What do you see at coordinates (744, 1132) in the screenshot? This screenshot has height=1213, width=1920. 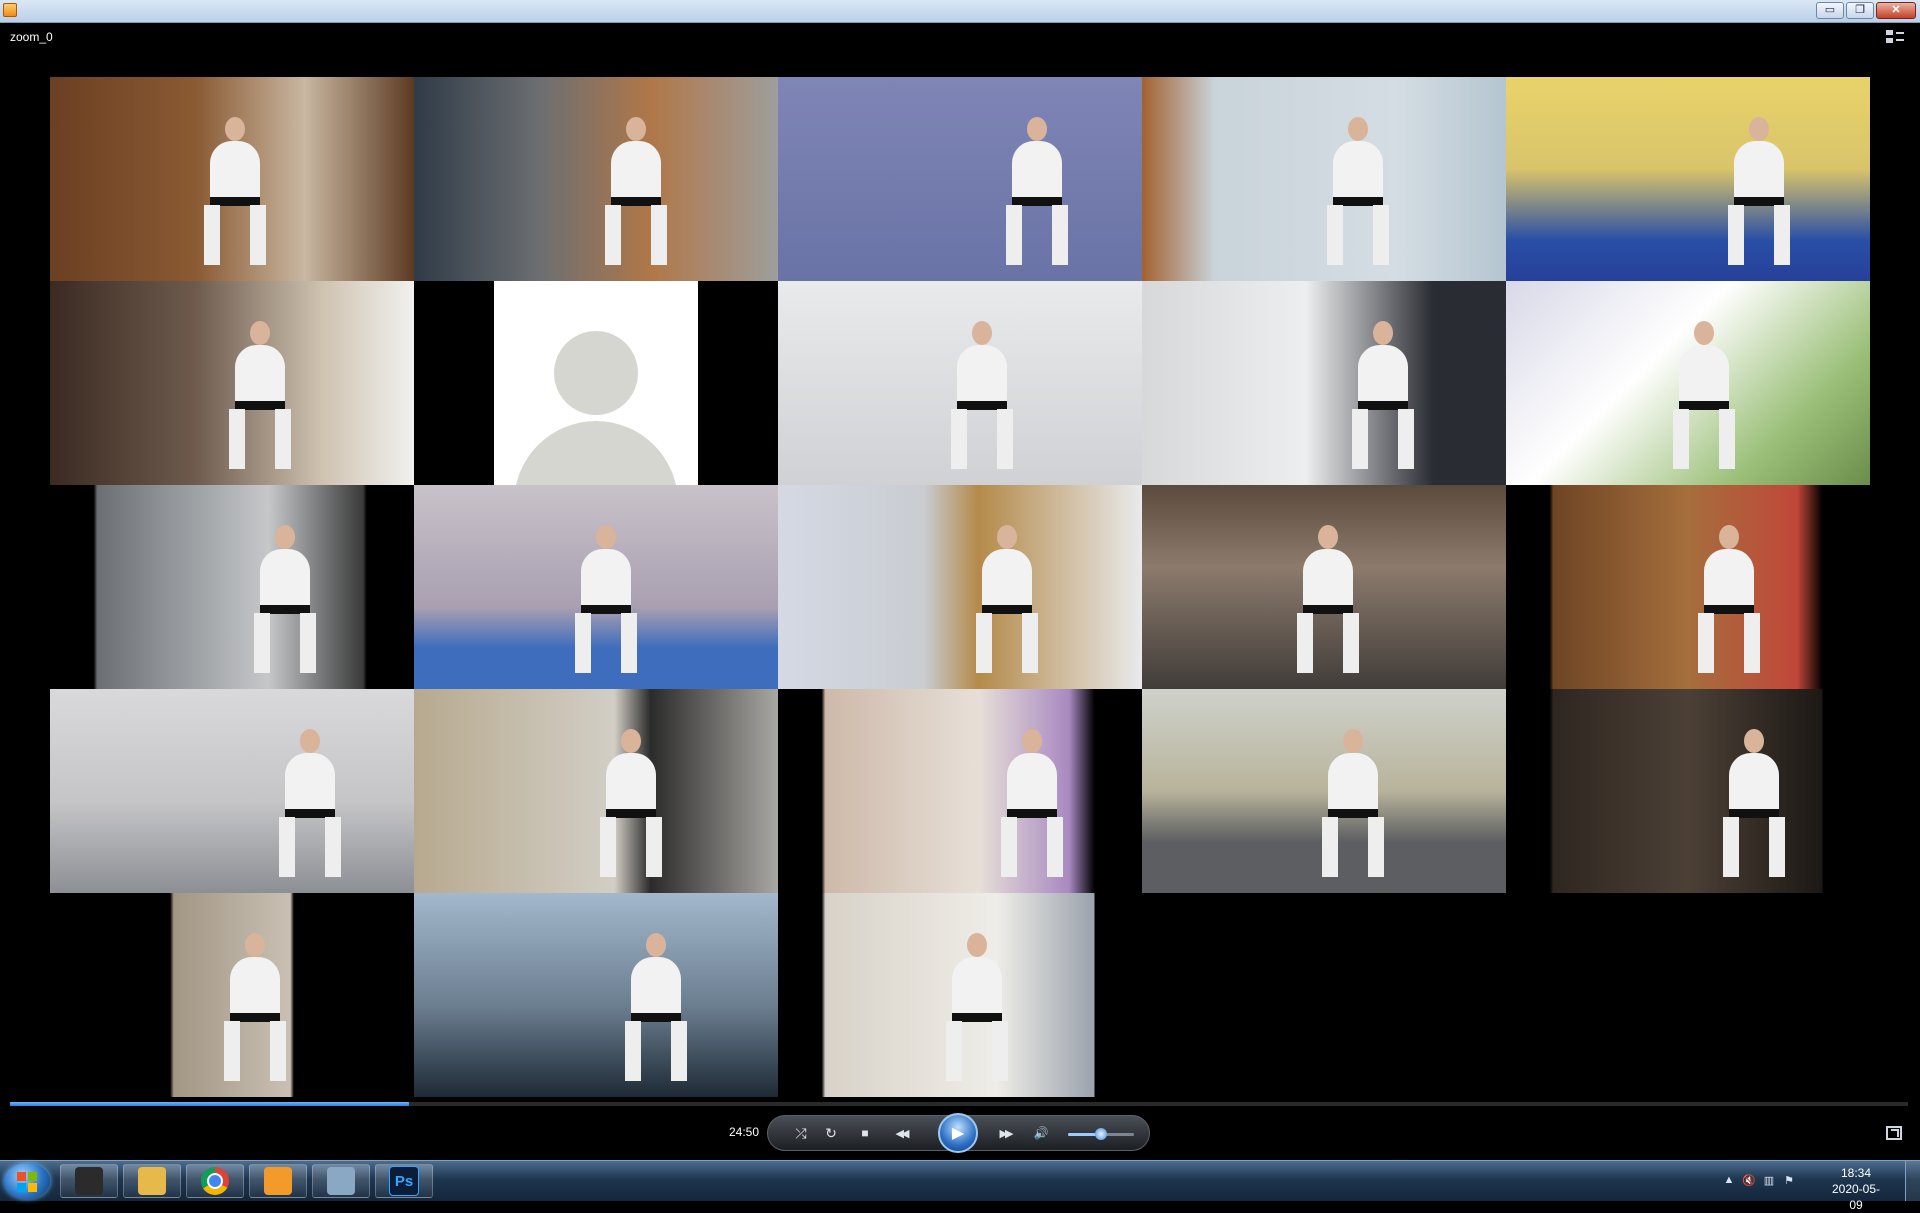 I see `elapsed-time: 24:50` at bounding box center [744, 1132].